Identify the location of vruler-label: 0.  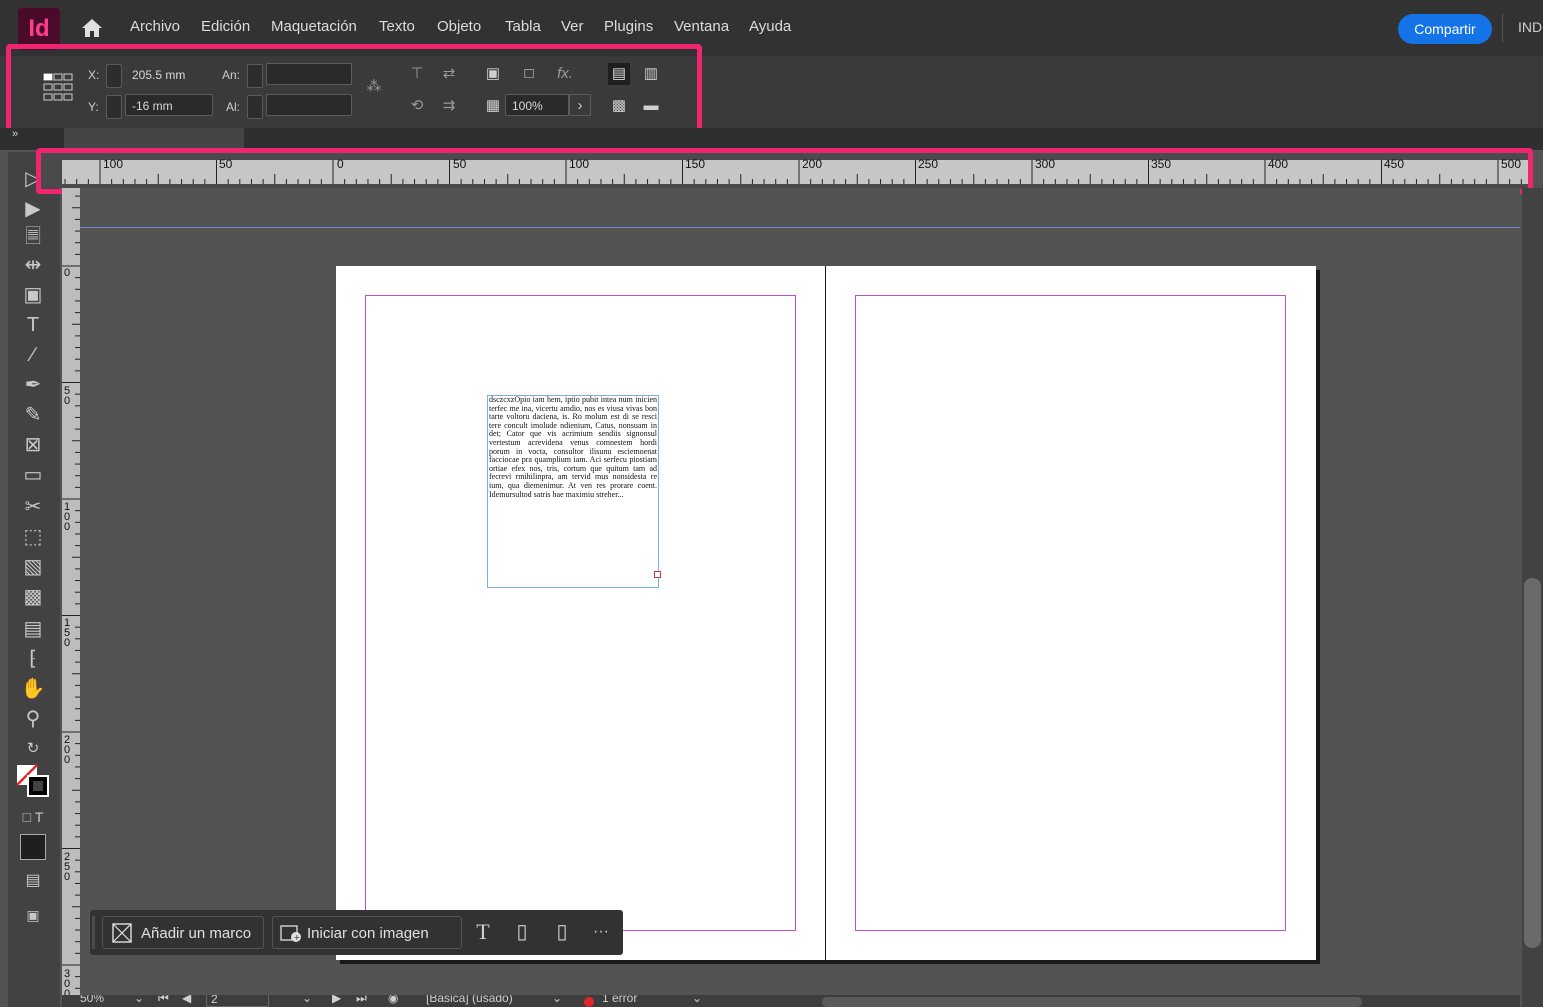
(67, 273).